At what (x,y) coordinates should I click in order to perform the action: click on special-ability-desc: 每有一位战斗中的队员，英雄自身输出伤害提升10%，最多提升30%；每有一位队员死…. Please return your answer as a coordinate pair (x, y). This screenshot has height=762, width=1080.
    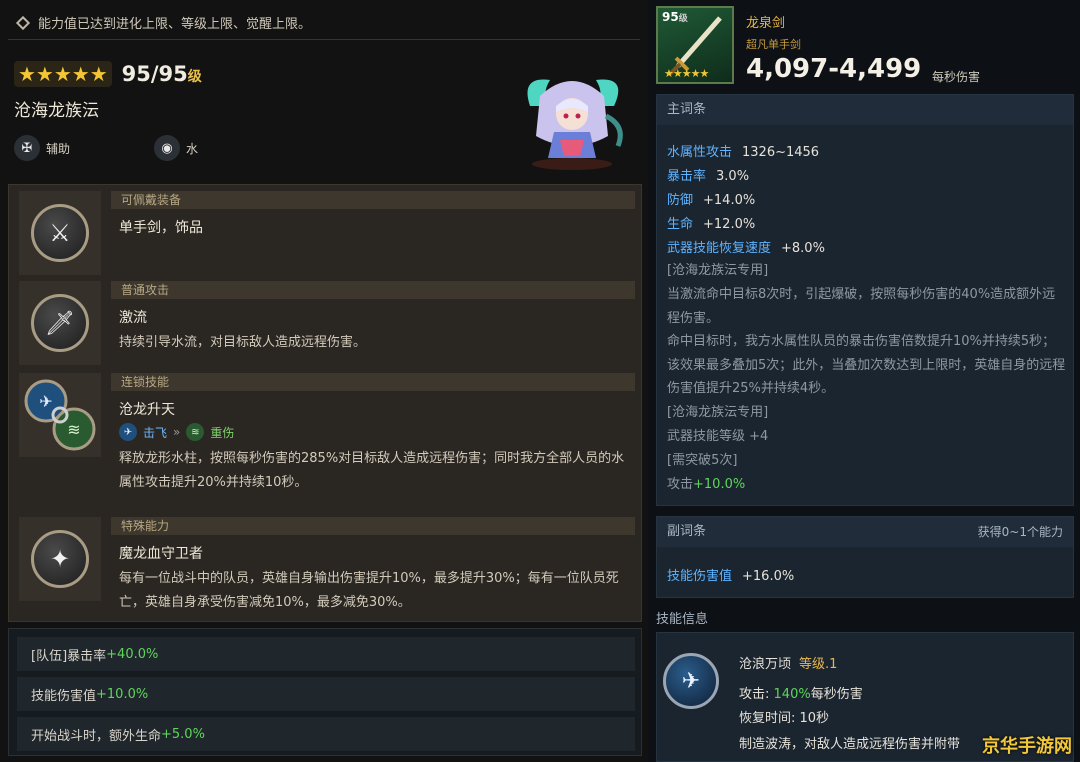
    Looking at the image, I should click on (369, 590).